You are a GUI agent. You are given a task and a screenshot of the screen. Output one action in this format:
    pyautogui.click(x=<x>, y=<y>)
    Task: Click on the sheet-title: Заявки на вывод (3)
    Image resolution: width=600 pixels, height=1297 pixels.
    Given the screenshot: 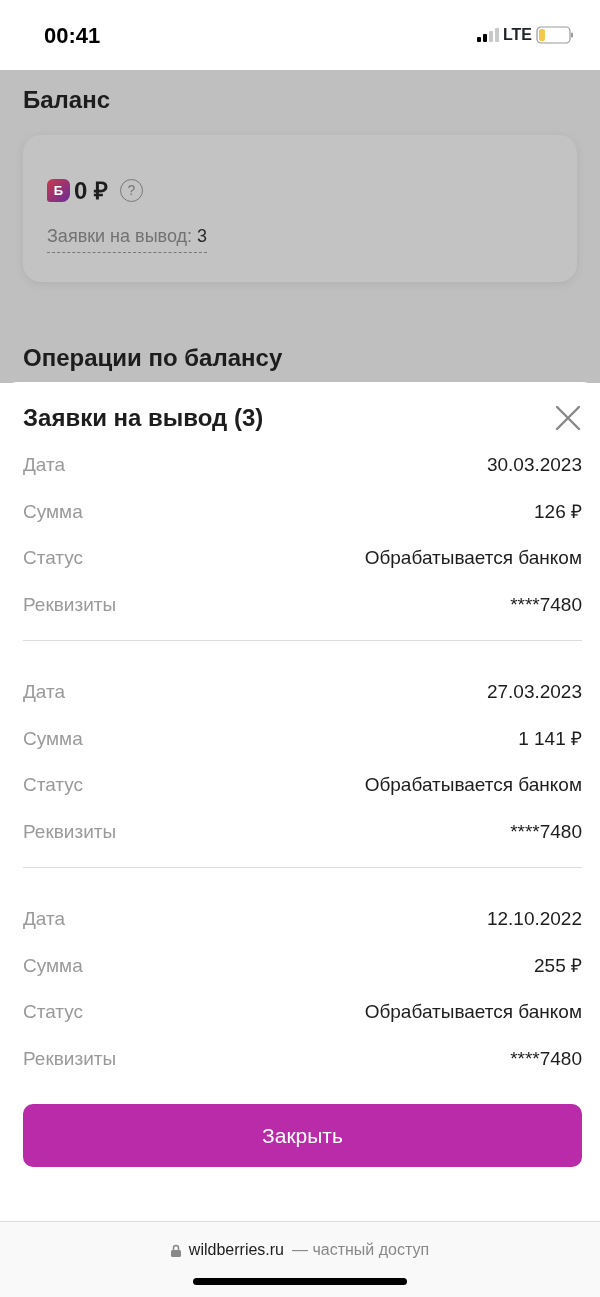 What is the action you would take?
    pyautogui.click(x=143, y=418)
    